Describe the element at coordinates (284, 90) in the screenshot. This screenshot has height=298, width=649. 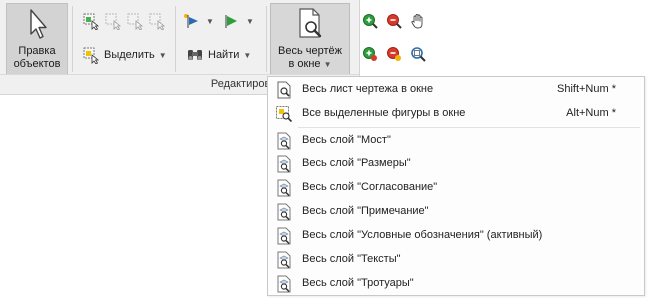
I see `sheet-zoom-icon` at that location.